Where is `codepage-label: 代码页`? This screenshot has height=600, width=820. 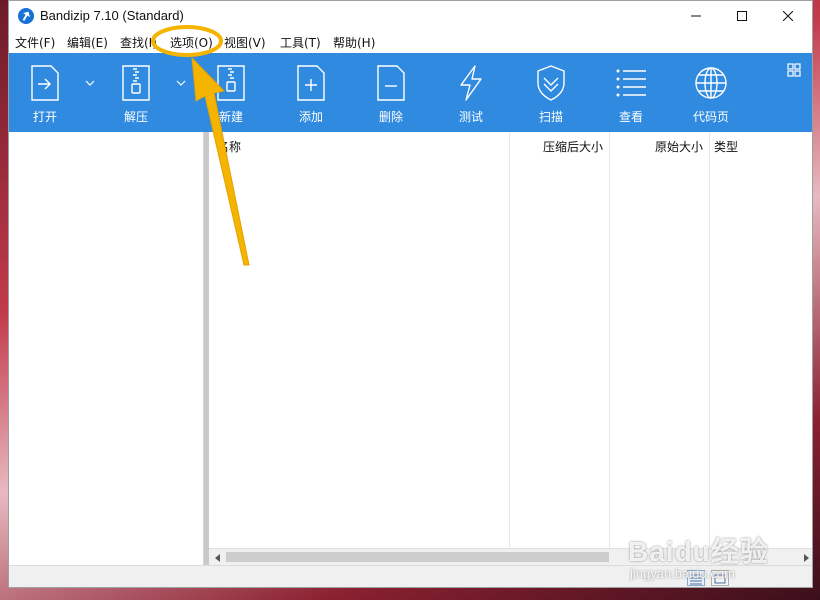
codepage-label: 代码页 is located at coordinates (710, 117).